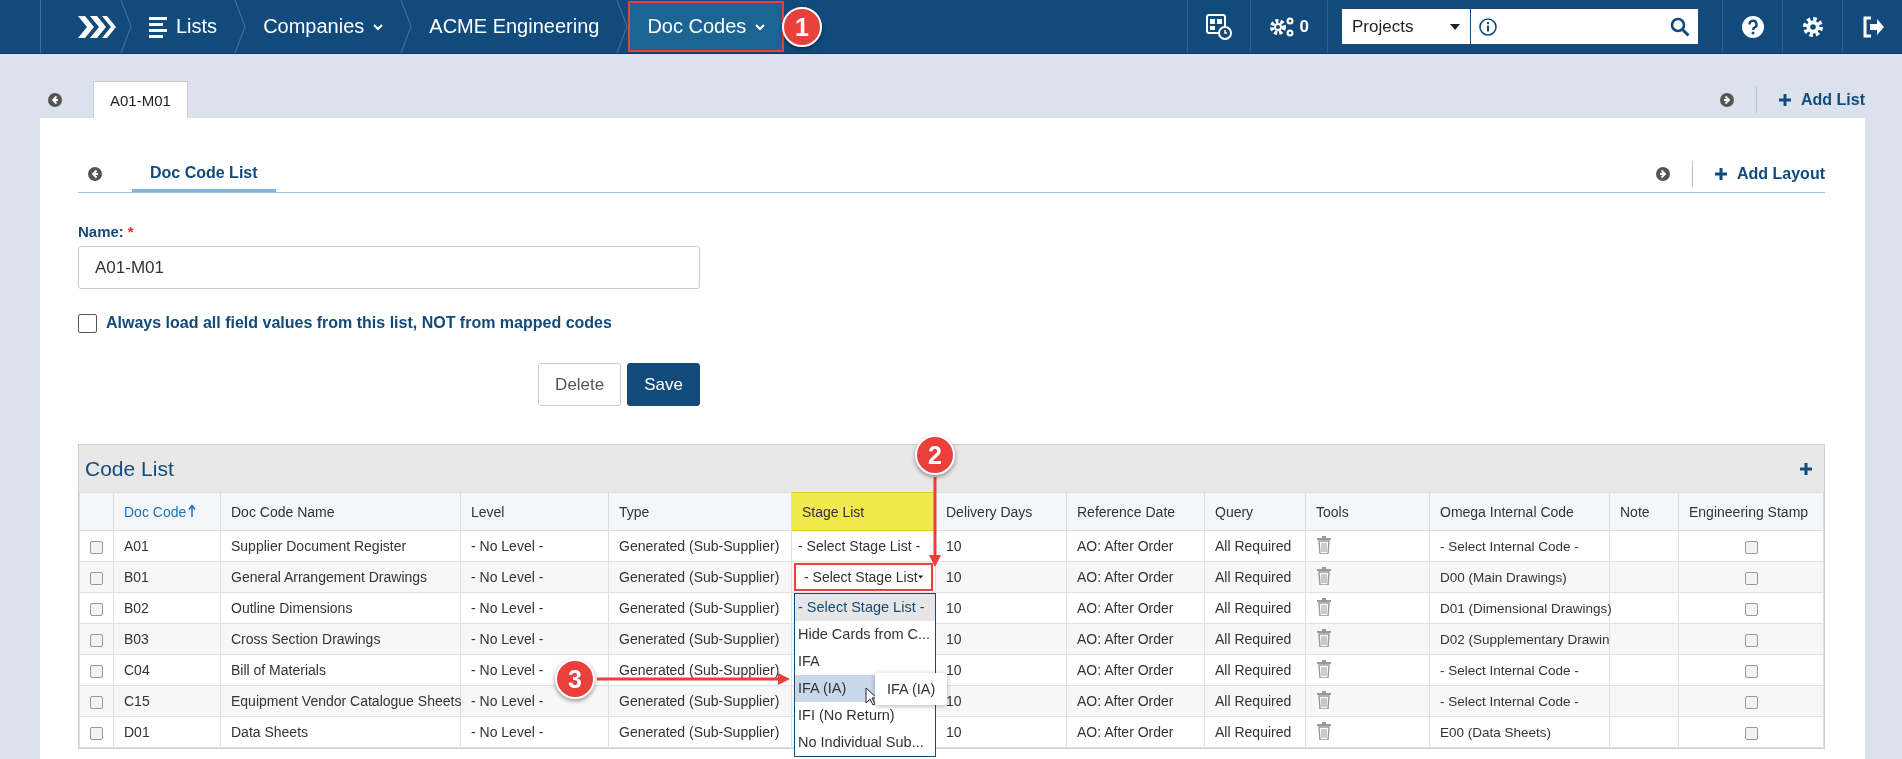 This screenshot has width=1902, height=759. Describe the element at coordinates (192, 510) in the screenshot. I see `sort-ascending-icon` at that location.